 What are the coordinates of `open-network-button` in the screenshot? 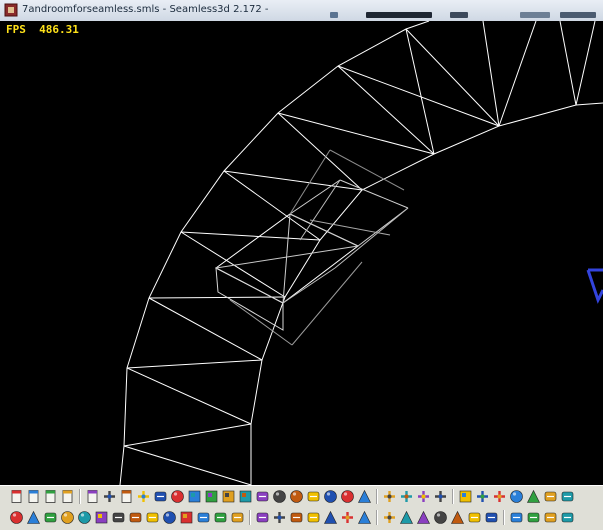 It's located at (50, 496).